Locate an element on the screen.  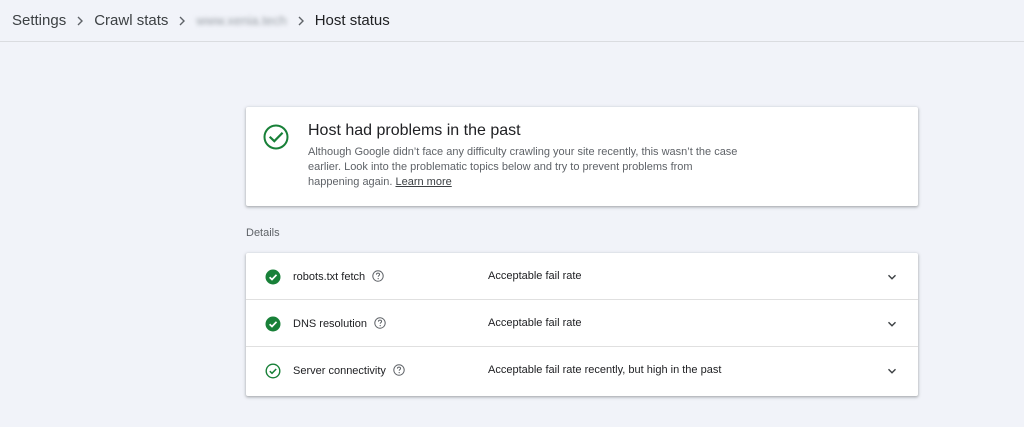
row-name-text: DNS resolution is located at coordinates (330, 324).